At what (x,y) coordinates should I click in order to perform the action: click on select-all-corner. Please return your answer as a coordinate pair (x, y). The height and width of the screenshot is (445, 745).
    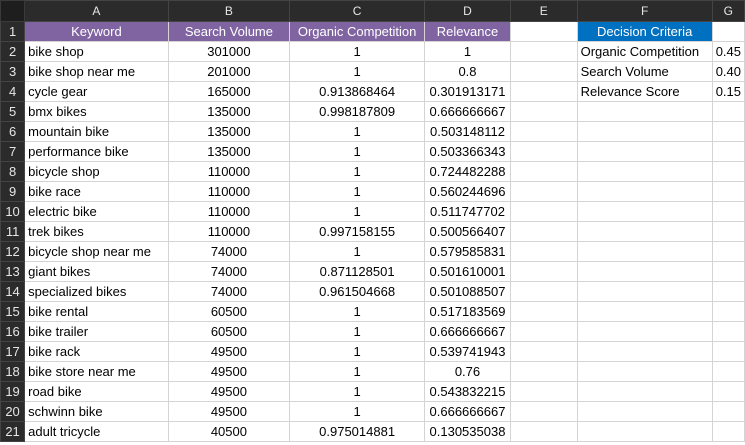
    Looking at the image, I should click on (13, 11).